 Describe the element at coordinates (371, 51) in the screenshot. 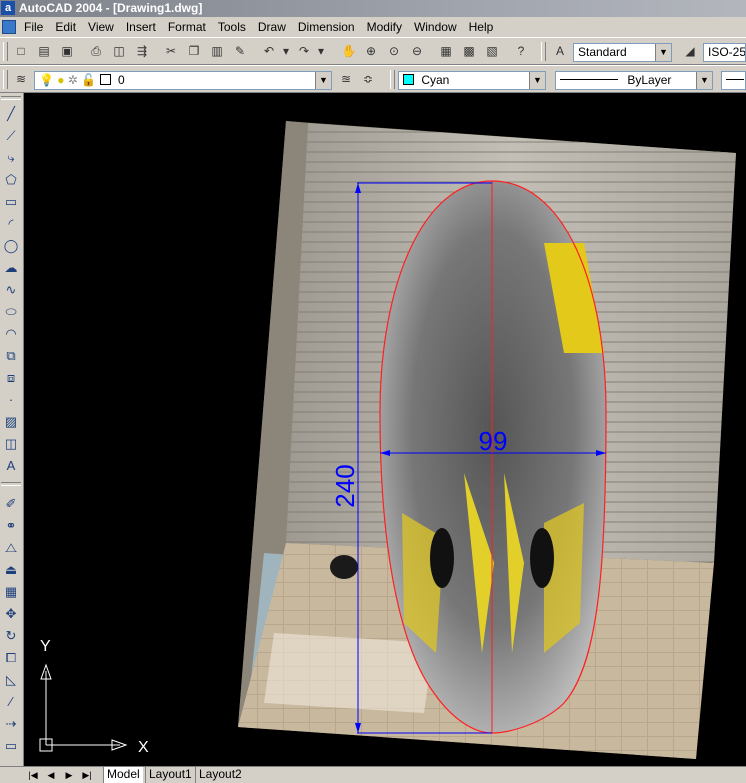

I see `zoom-realtime-icon: ⊕` at that location.